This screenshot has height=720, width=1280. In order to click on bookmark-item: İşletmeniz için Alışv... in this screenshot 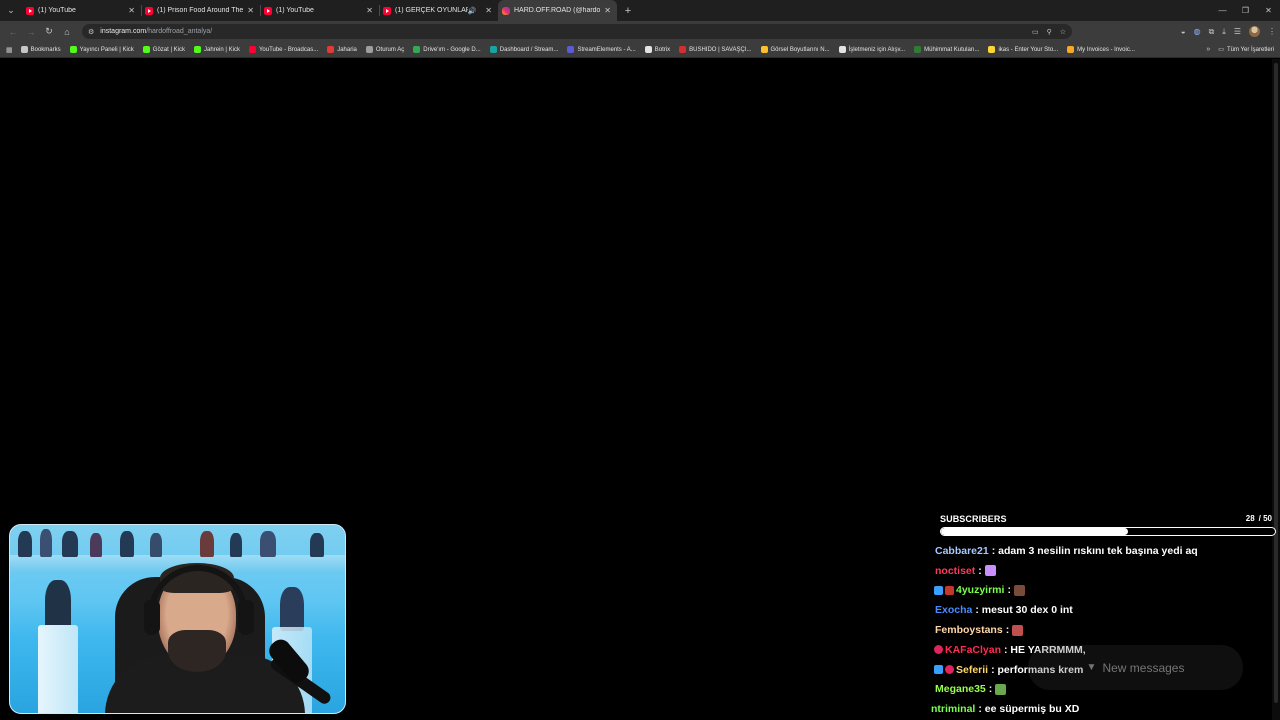, I will do `click(872, 49)`.